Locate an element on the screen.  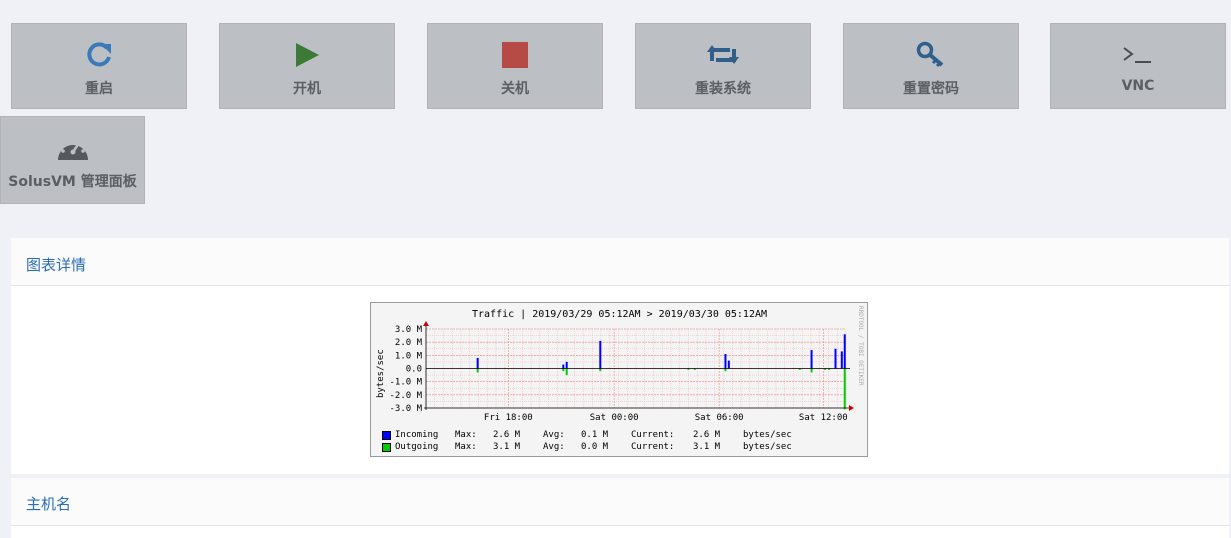
restart-button: 重启 is located at coordinates (99, 66).